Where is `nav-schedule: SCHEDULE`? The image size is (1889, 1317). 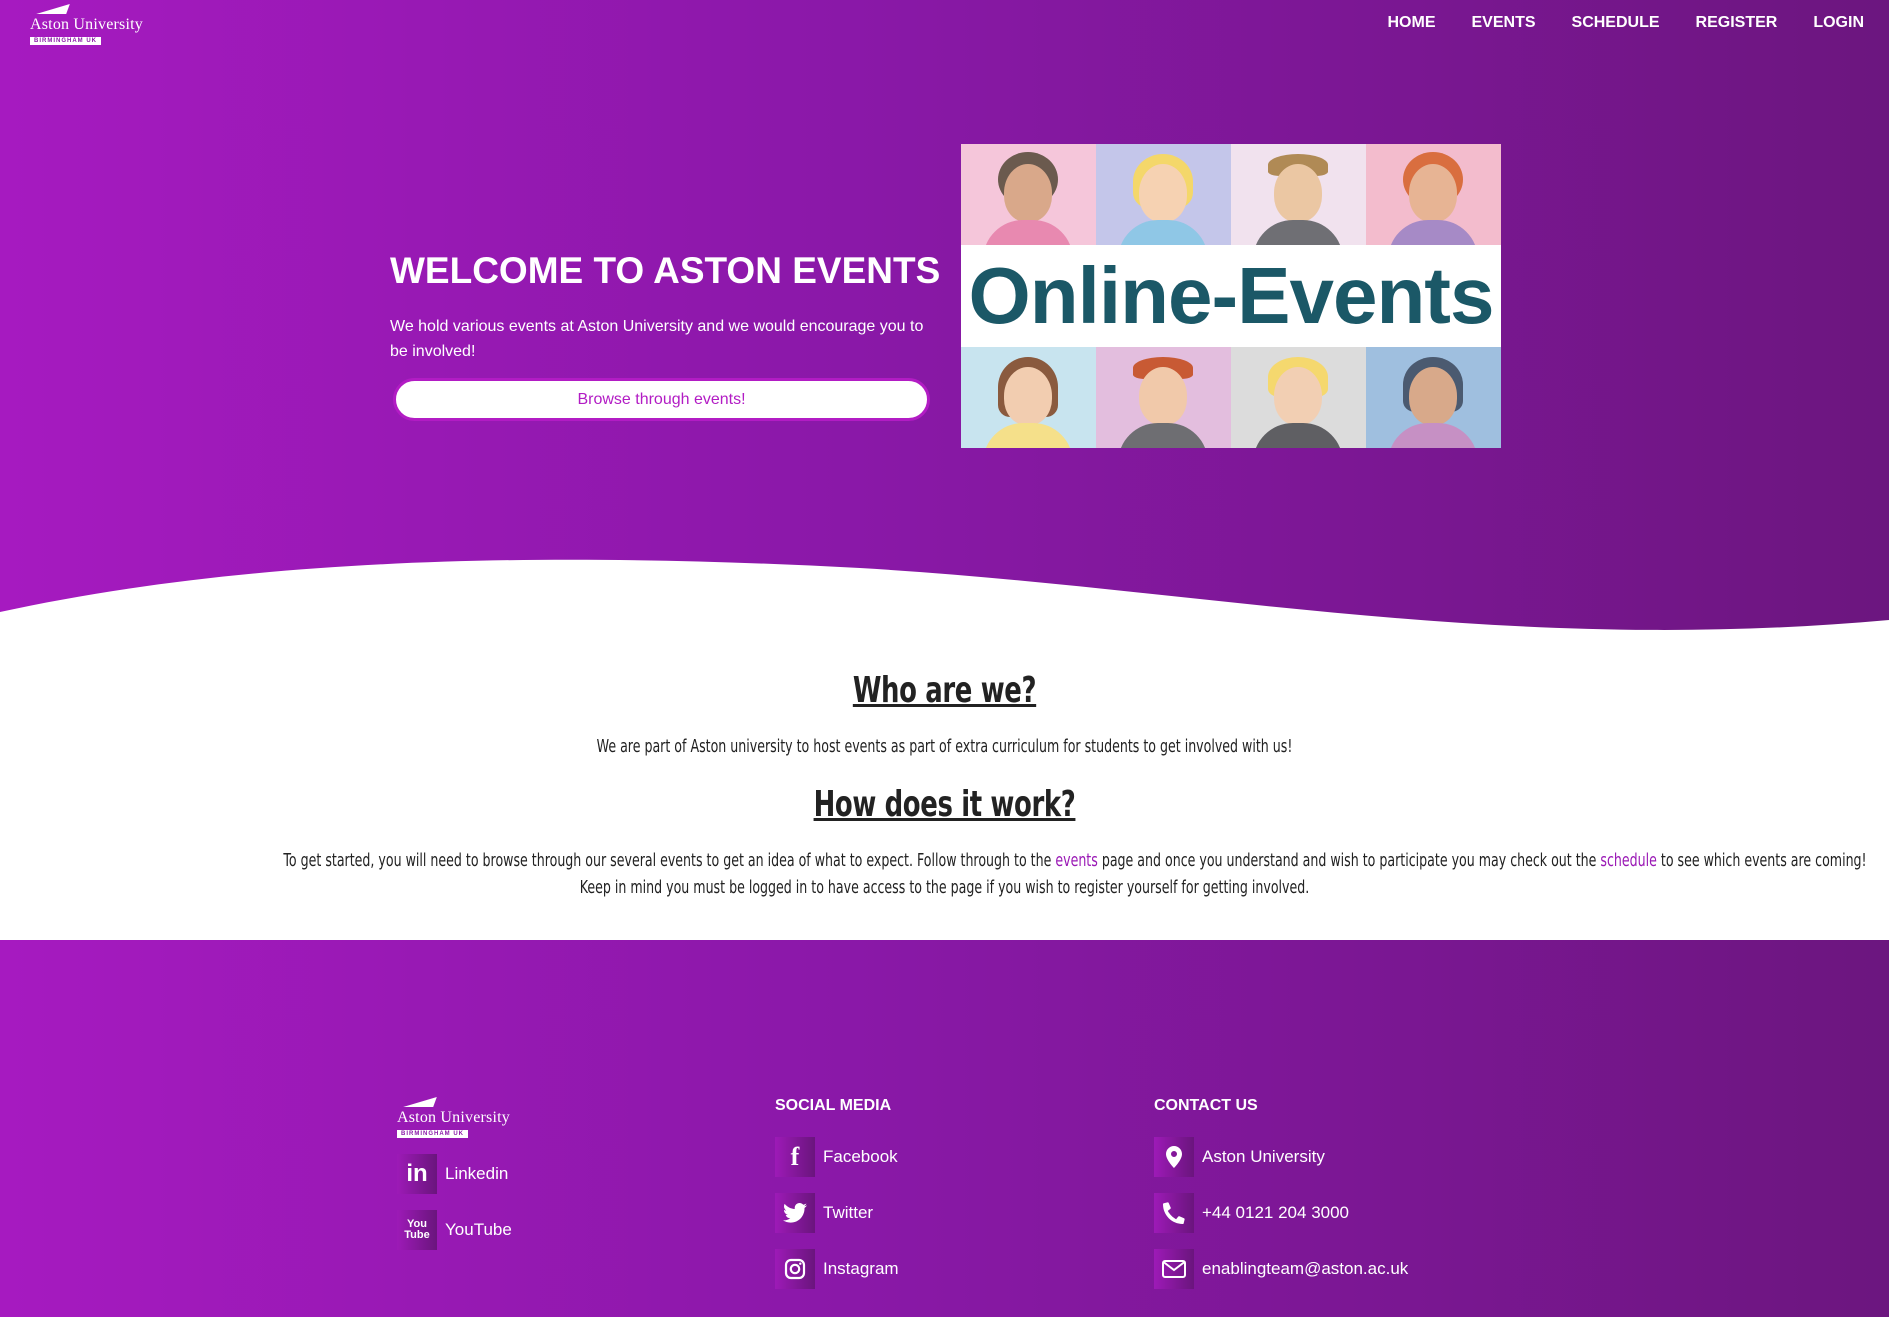
nav-schedule: SCHEDULE is located at coordinates (1616, 23).